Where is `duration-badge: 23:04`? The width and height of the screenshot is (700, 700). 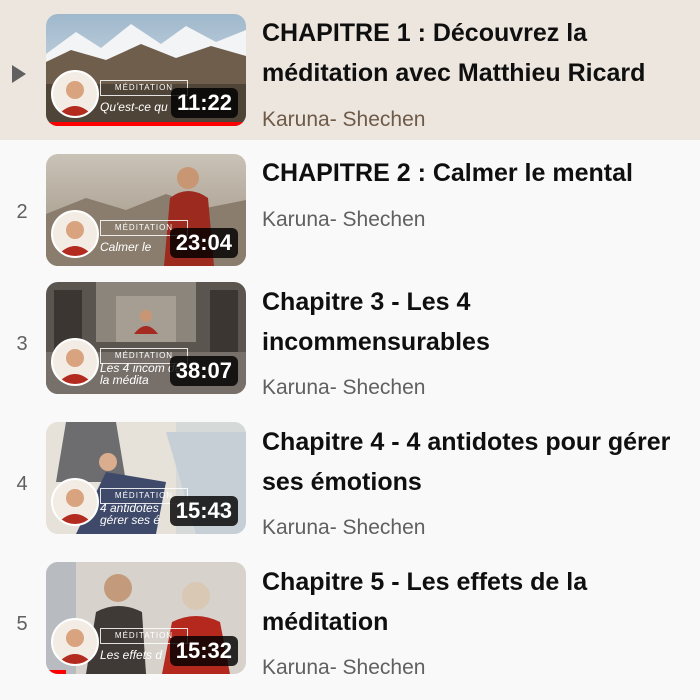 duration-badge: 23:04 is located at coordinates (203, 243).